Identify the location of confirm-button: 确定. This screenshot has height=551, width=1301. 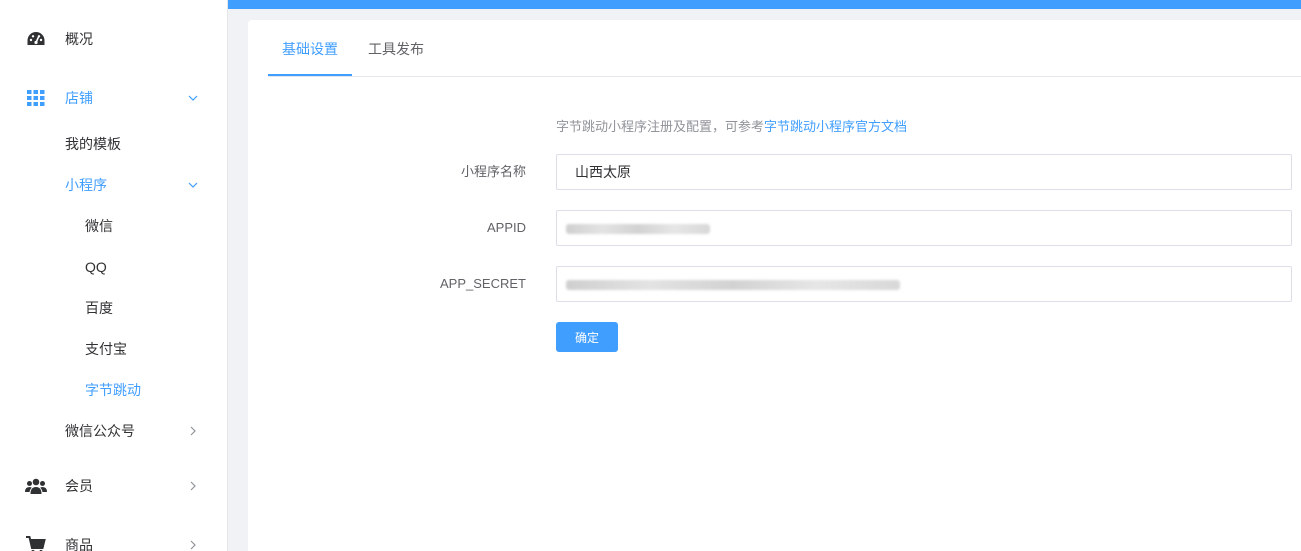
(587, 337).